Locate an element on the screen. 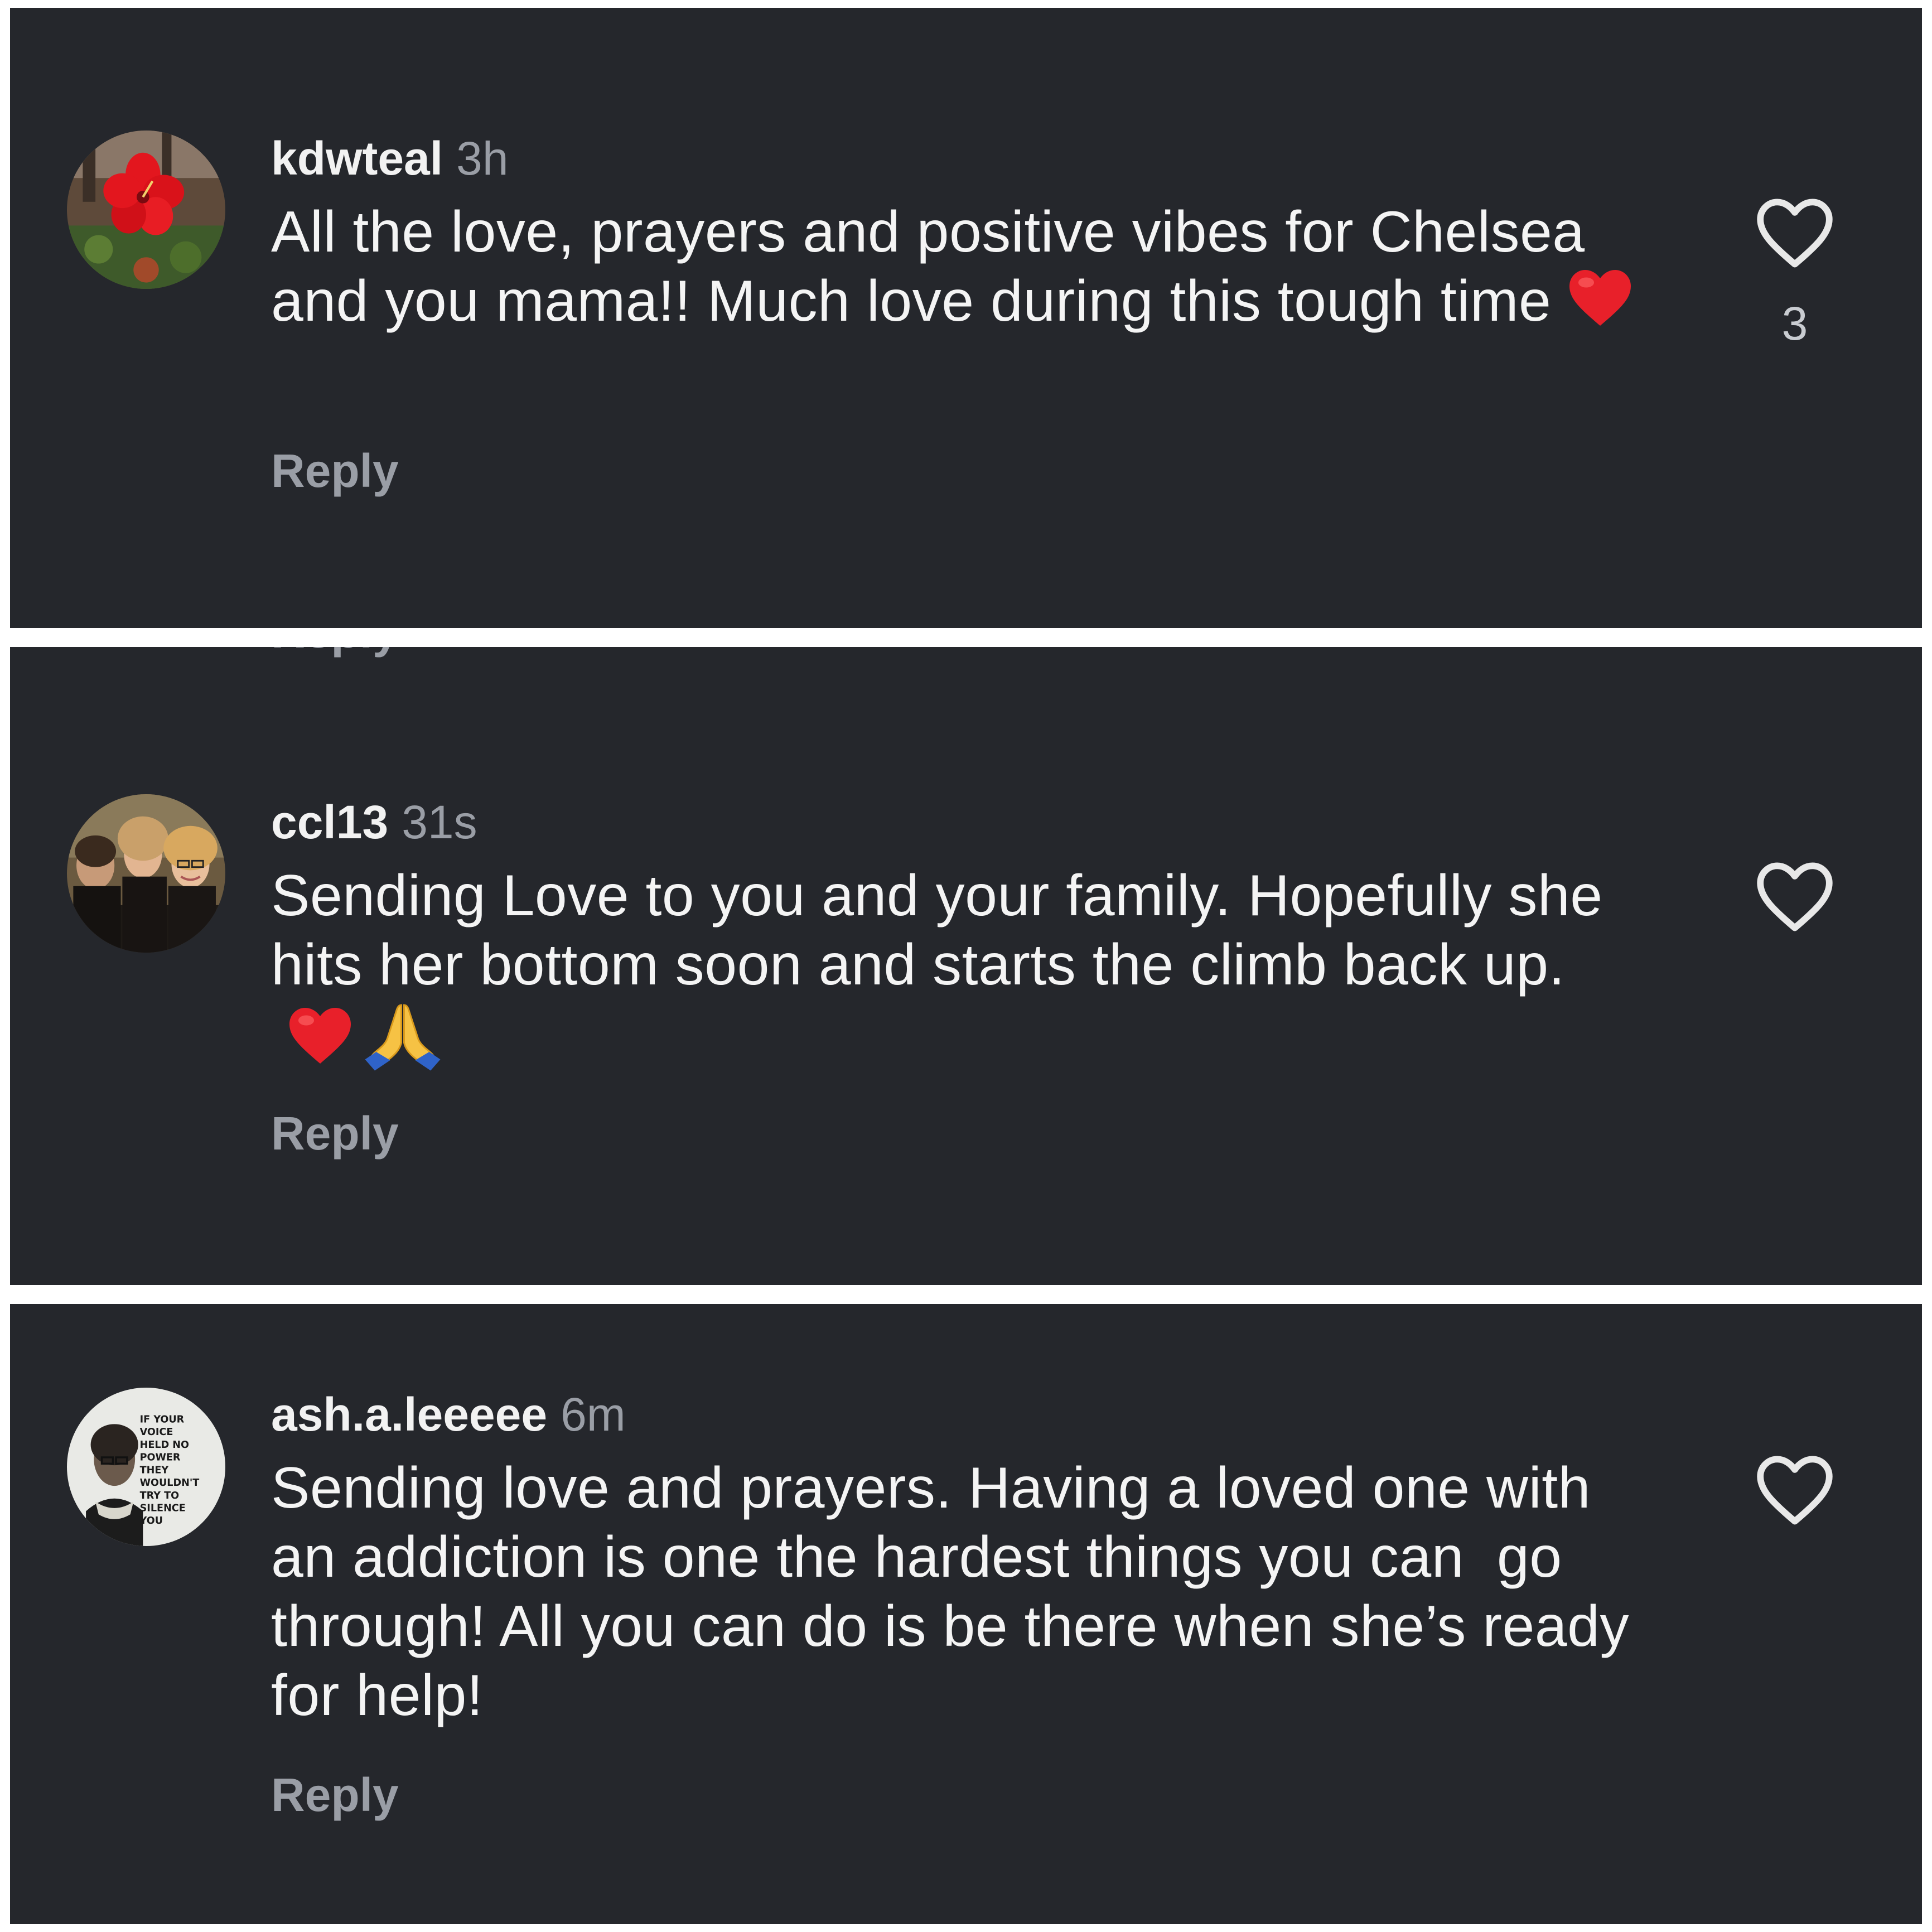 This screenshot has width=1932, height=1932. comment-meta: ccl13 31s is located at coordinates (957, 822).